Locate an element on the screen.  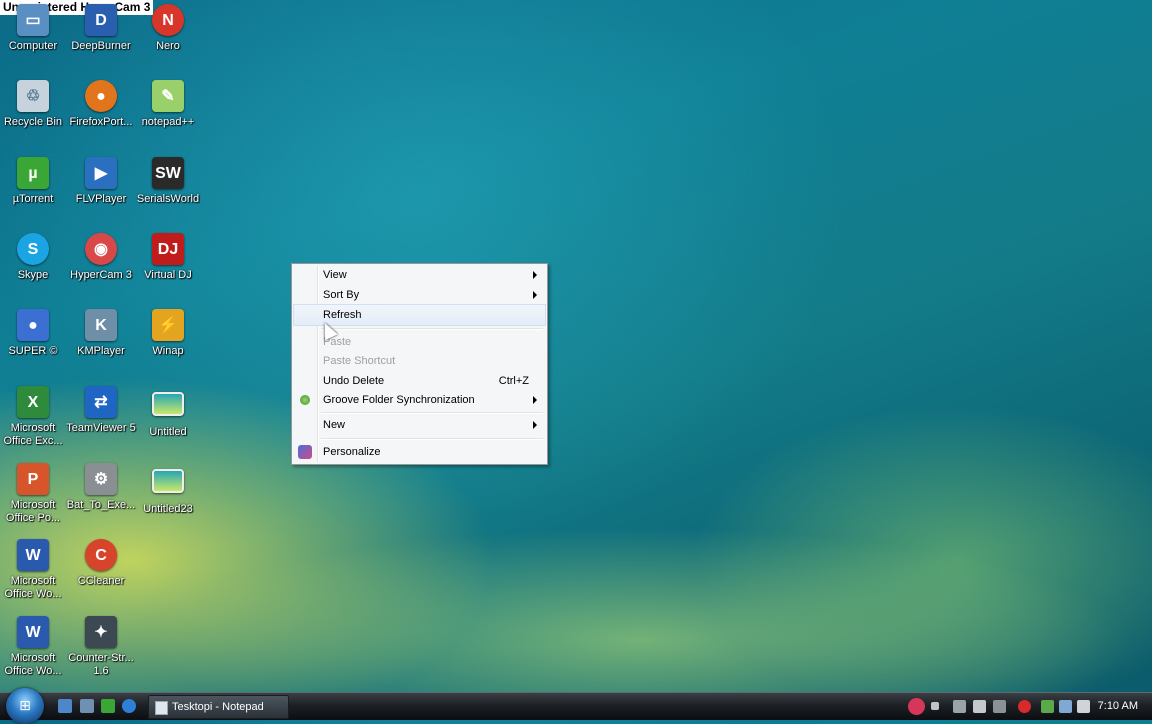
taskbar-clock: 7:10 AM is located at coordinates (1118, 706).